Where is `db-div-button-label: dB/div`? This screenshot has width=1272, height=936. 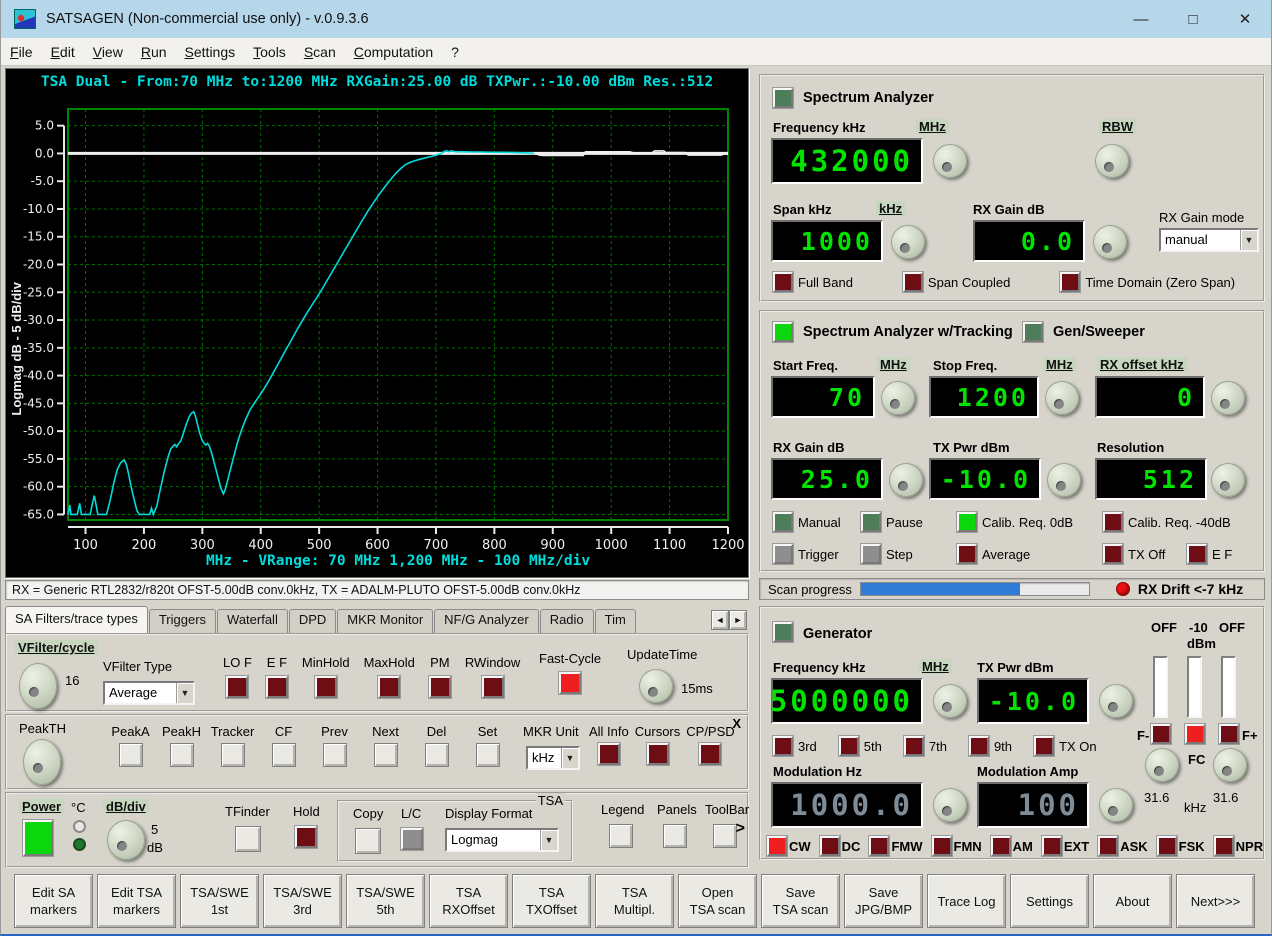
db-div-button-label: dB/div is located at coordinates (126, 806).